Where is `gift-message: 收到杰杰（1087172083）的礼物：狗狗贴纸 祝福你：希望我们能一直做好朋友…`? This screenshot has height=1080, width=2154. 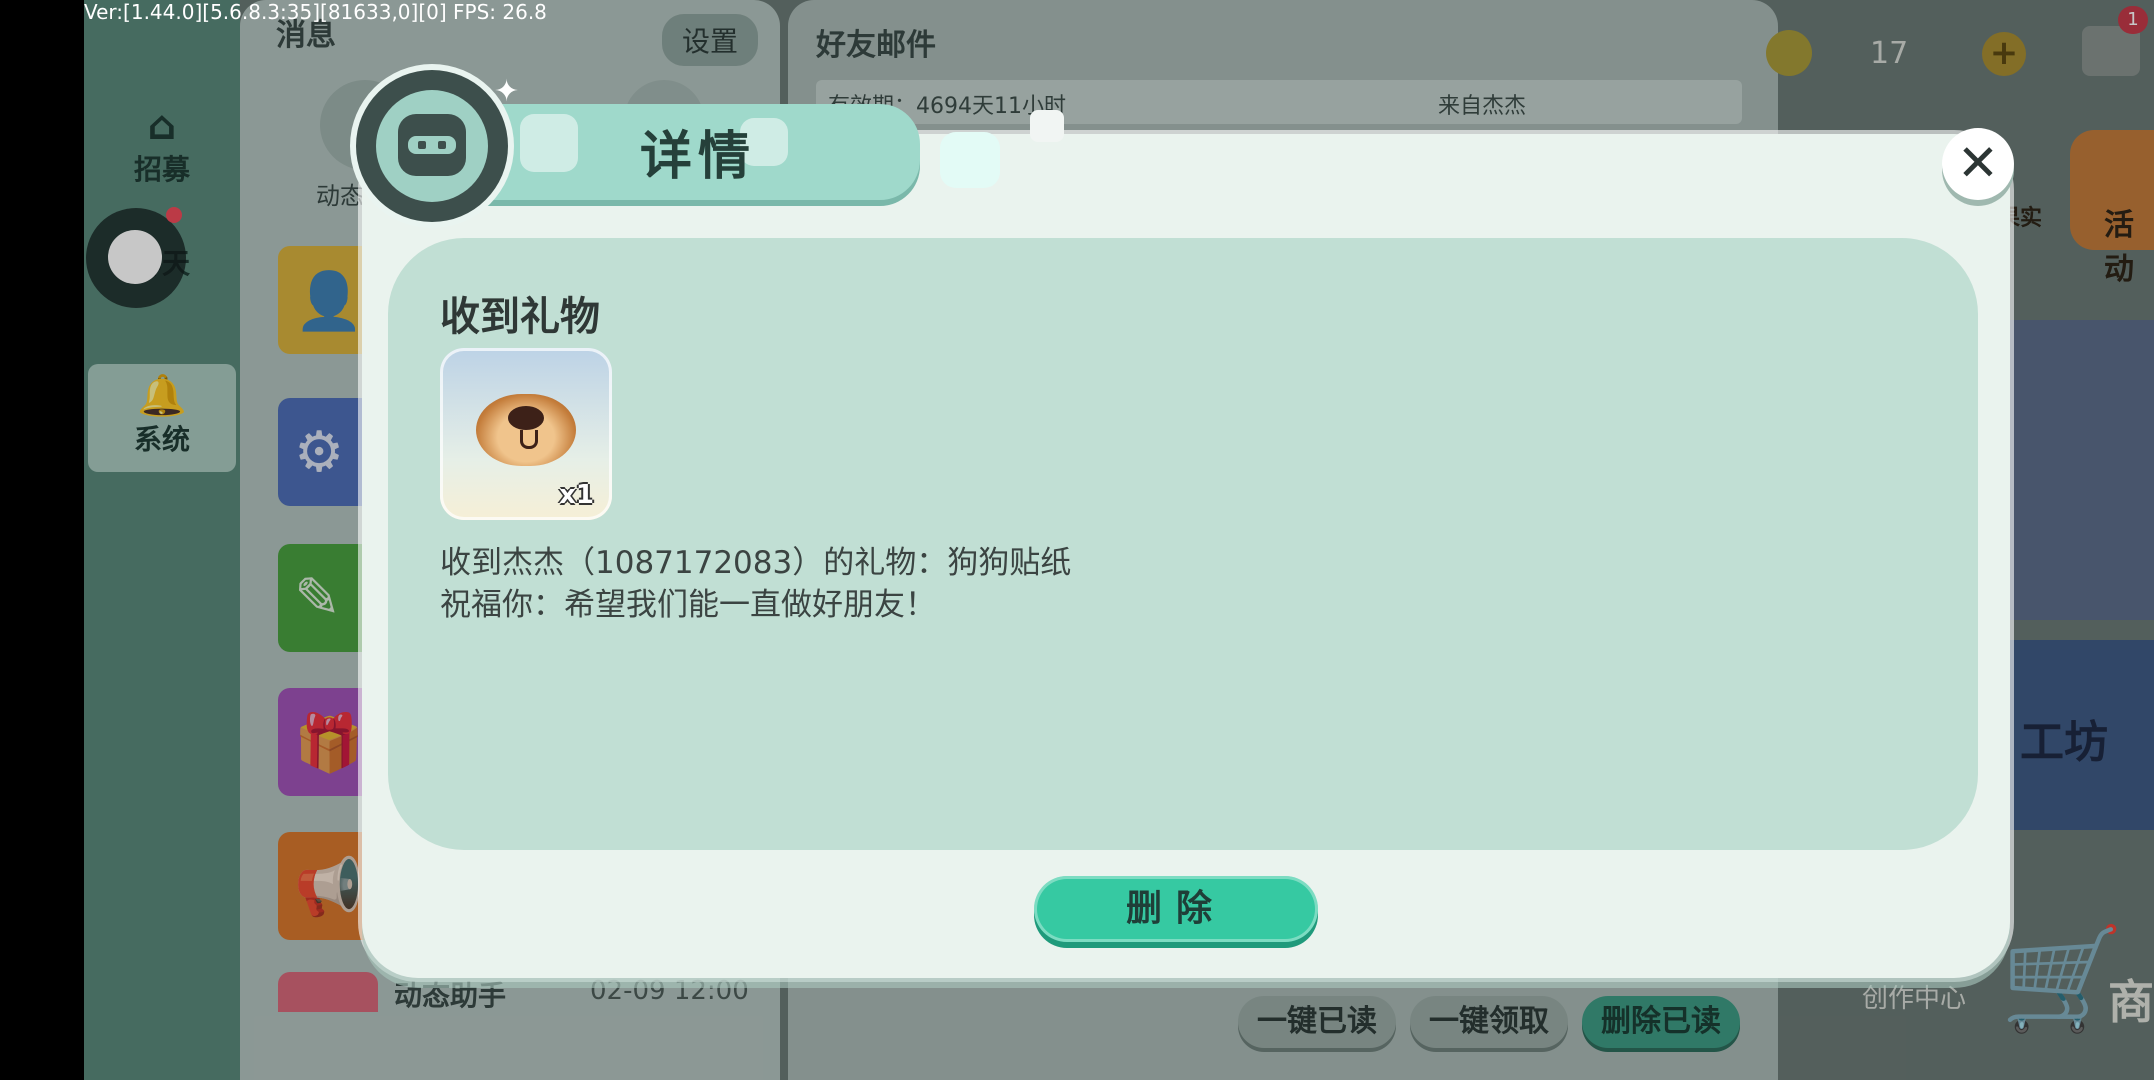
gift-message: 收到杰杰（1087172083）的礼物：狗狗贴纸 祝福你：希望我们能一直做好朋友… is located at coordinates (755, 584).